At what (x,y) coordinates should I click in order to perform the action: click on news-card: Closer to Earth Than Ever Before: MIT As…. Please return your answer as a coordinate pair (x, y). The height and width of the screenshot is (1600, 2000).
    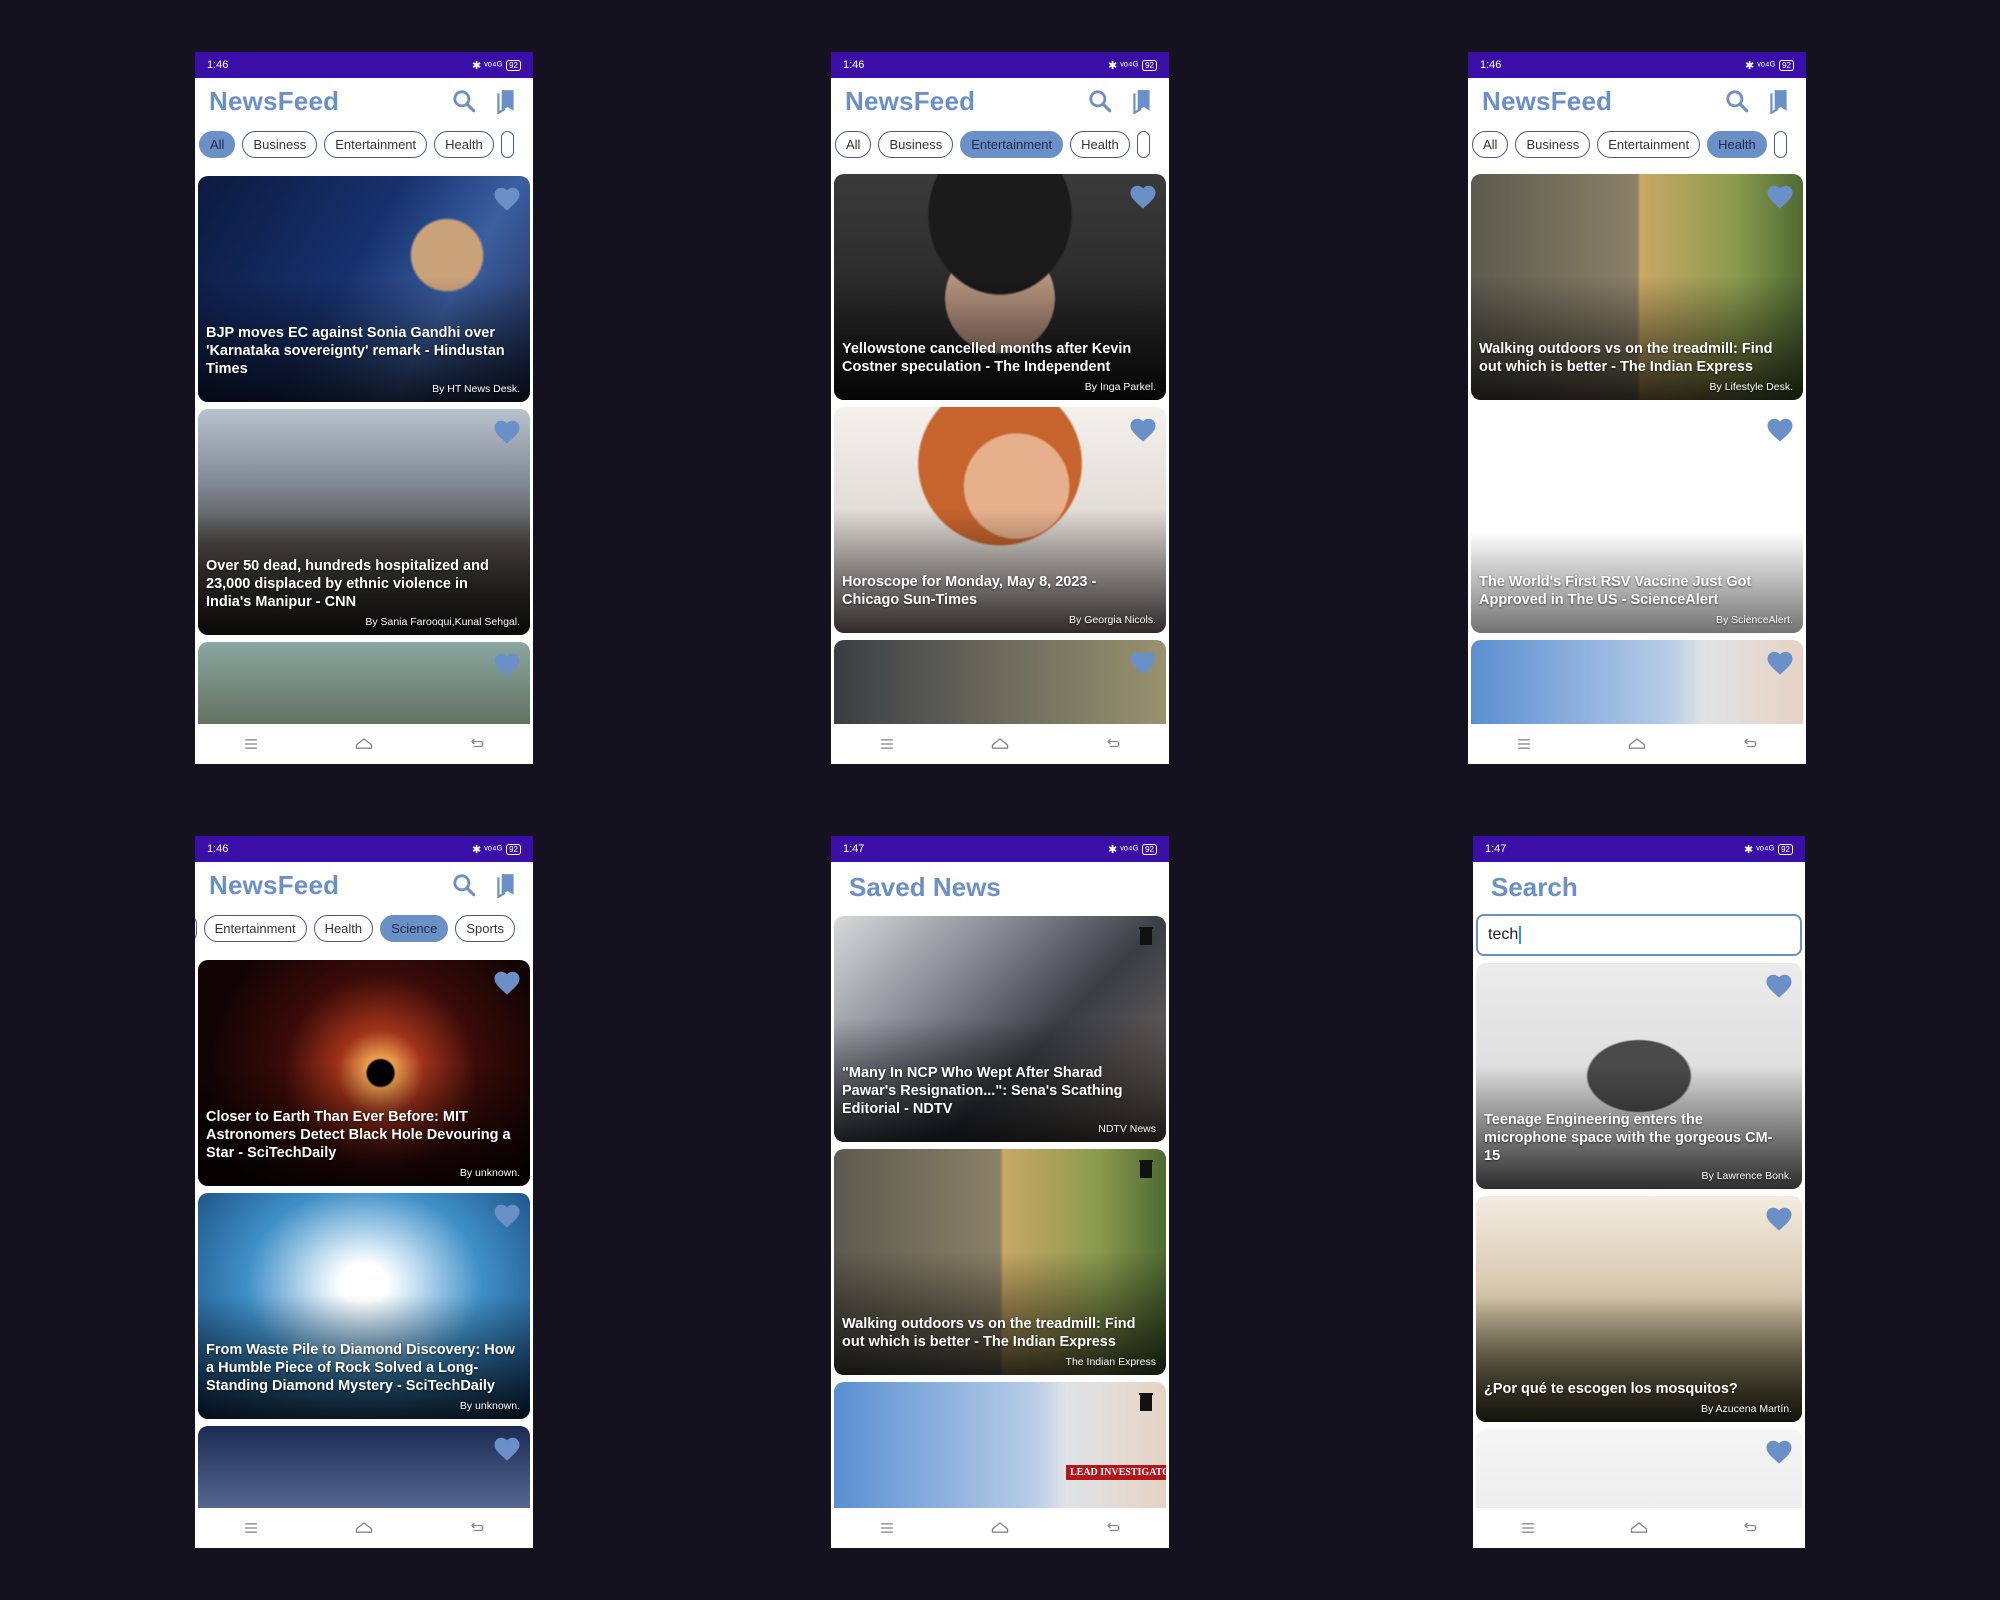
    Looking at the image, I should click on (364, 1073).